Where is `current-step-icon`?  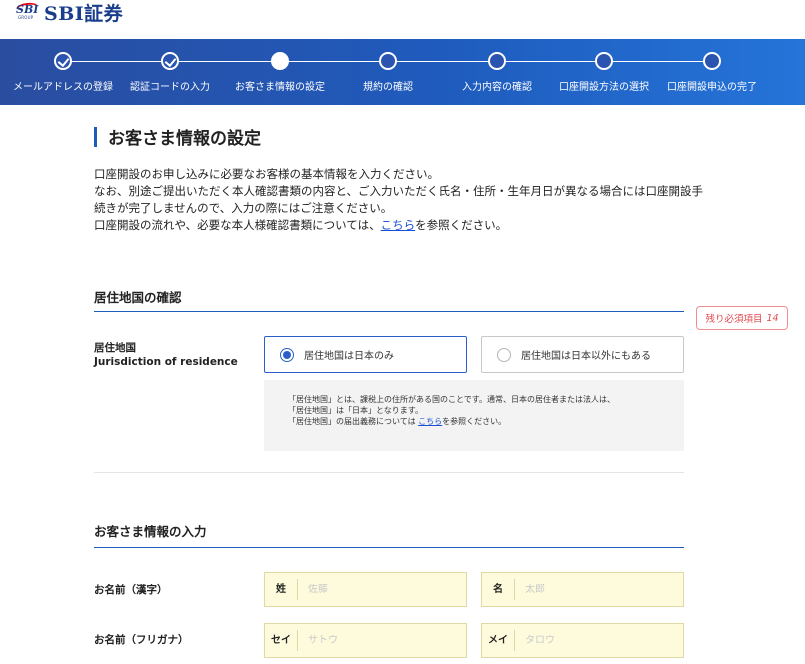 current-step-icon is located at coordinates (280, 61).